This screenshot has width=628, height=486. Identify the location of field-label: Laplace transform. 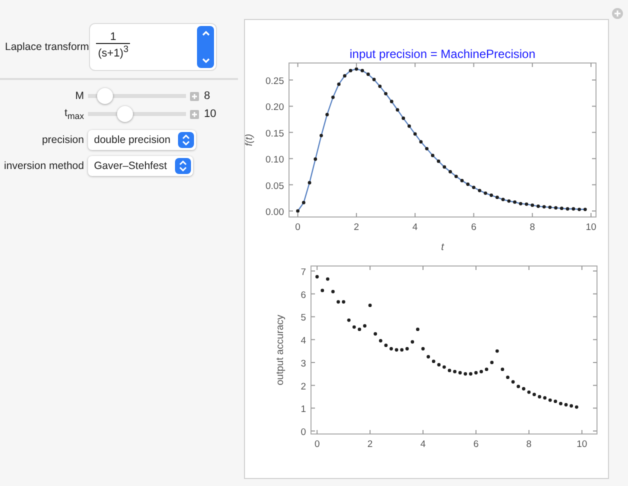
(47, 47).